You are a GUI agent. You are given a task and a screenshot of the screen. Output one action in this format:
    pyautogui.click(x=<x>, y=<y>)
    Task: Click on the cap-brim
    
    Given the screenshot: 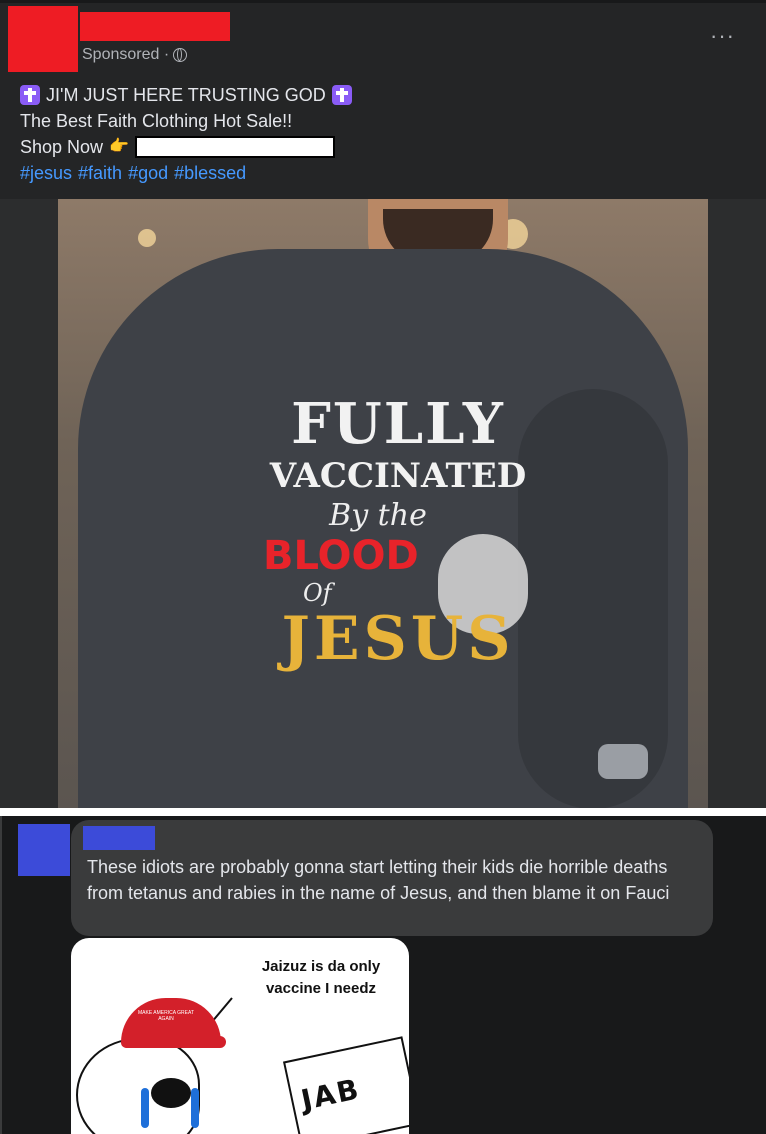 What is the action you would take?
    pyautogui.click(x=203, y=1042)
    